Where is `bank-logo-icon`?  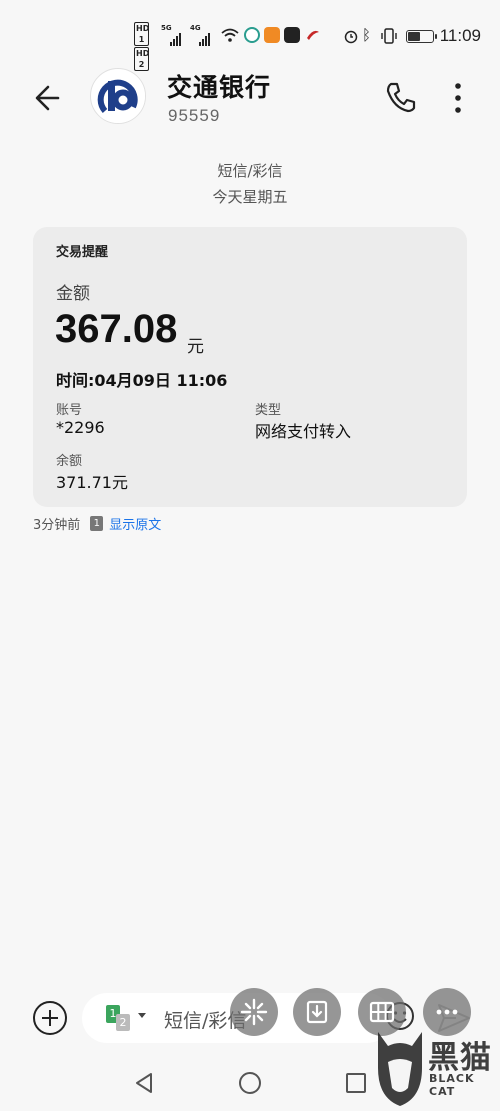
bank-logo-icon is located at coordinates (118, 96).